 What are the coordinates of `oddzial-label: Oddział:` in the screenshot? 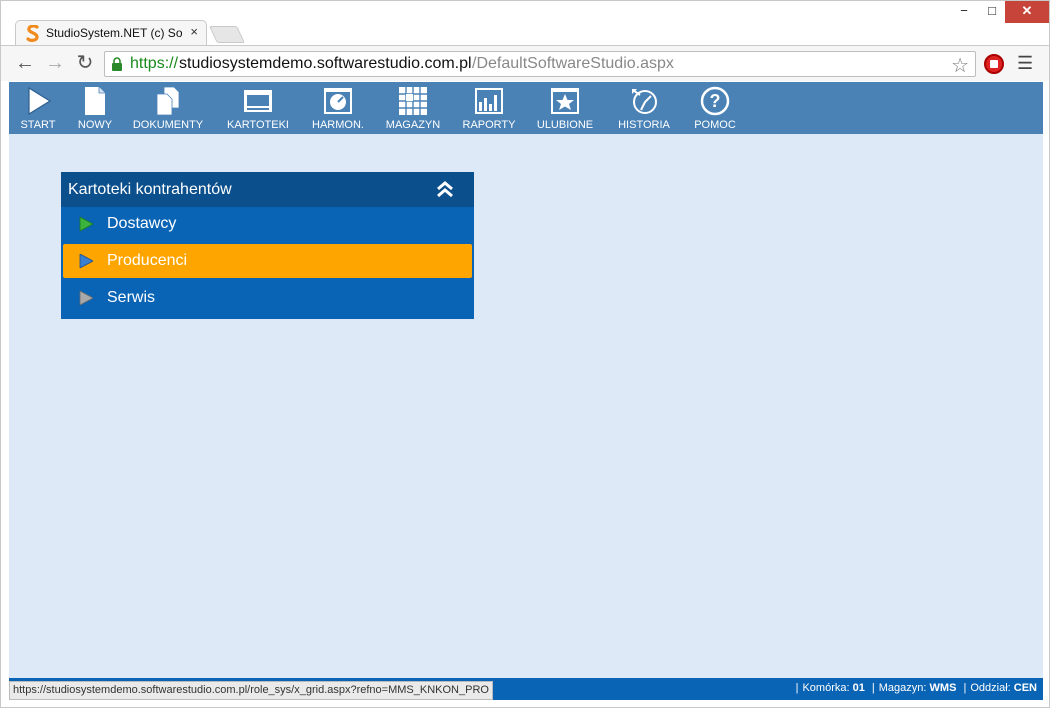 It's located at (990, 688).